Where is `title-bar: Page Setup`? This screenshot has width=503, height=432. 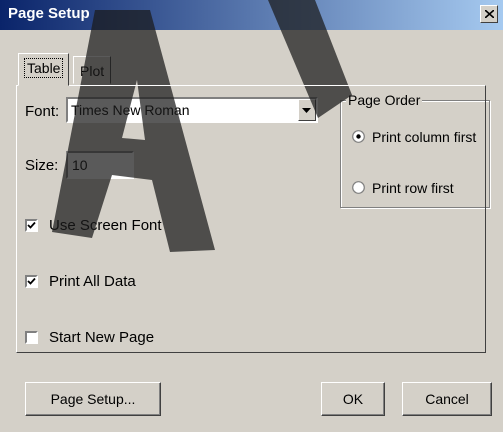 title-bar: Page Setup is located at coordinates (251, 15).